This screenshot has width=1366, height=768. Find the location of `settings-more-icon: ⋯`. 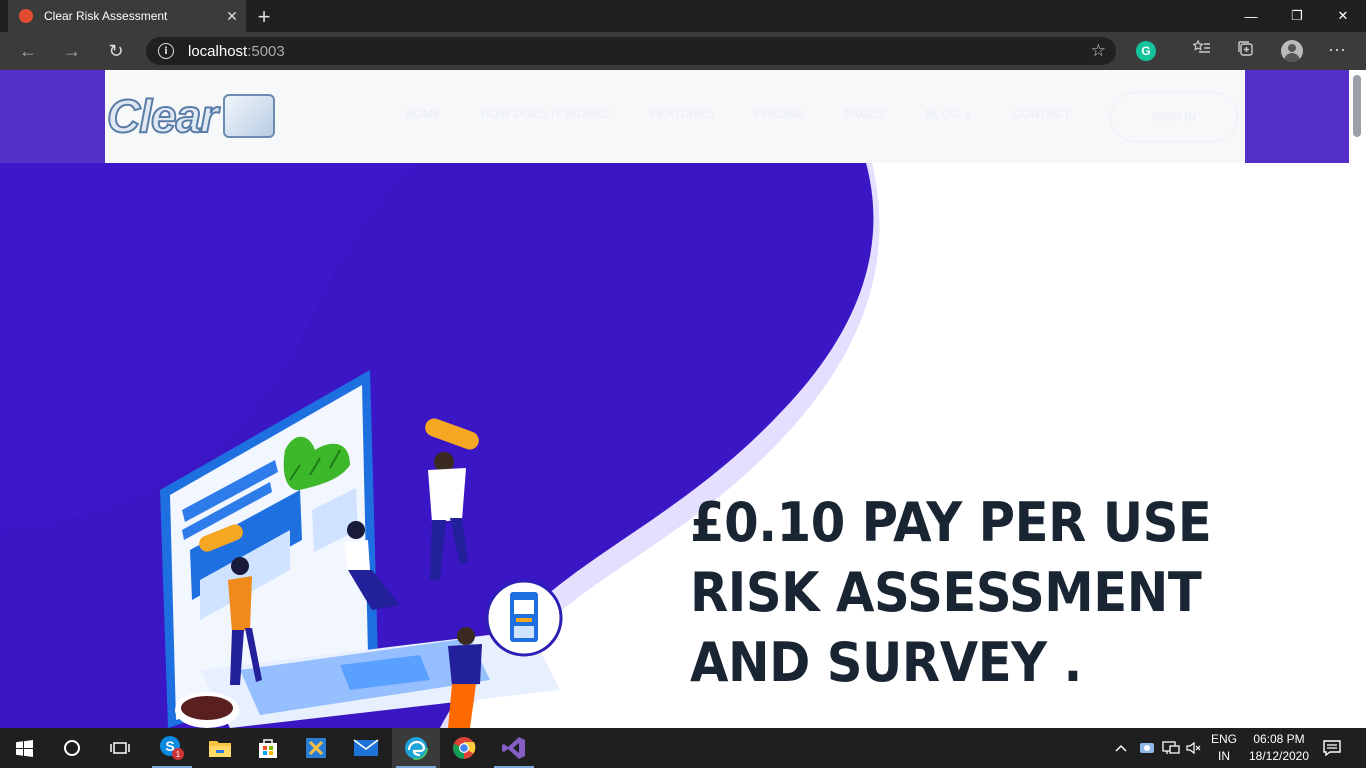

settings-more-icon: ⋯ is located at coordinates (1337, 50).